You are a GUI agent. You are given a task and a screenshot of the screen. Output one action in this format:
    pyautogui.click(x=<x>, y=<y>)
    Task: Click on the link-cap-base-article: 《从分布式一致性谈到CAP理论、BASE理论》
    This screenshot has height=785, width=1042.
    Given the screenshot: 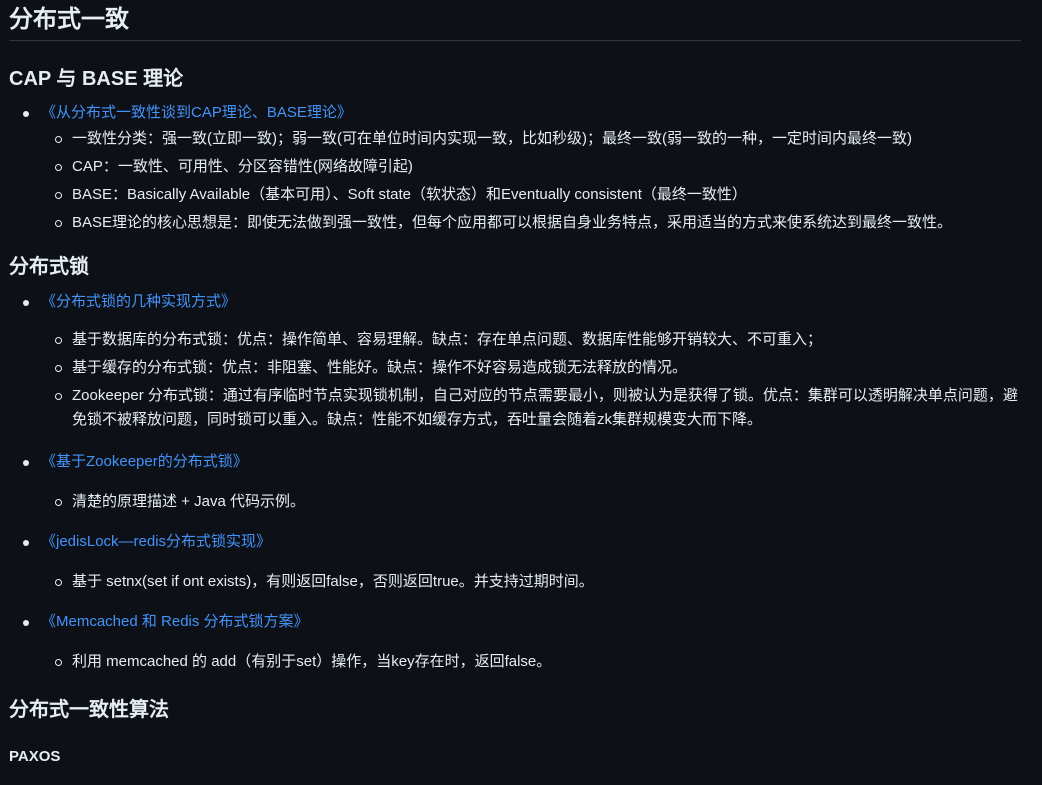 What is the action you would take?
    pyautogui.click(x=196, y=112)
    